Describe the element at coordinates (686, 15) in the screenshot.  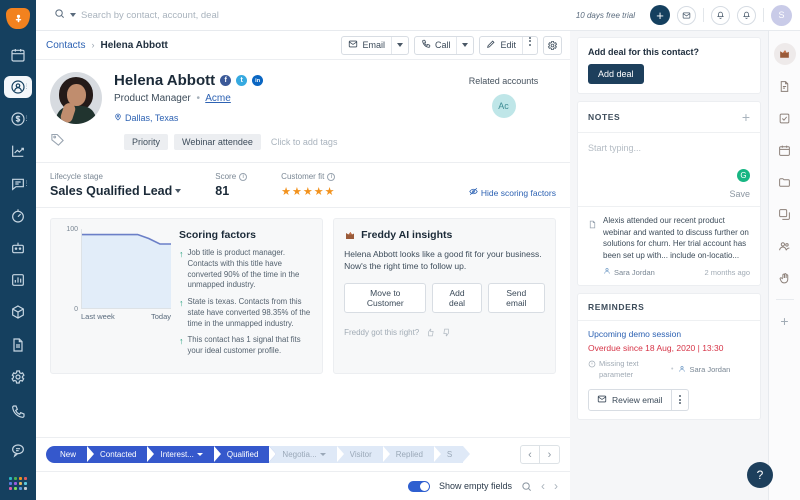
I see `mail-icon` at that location.